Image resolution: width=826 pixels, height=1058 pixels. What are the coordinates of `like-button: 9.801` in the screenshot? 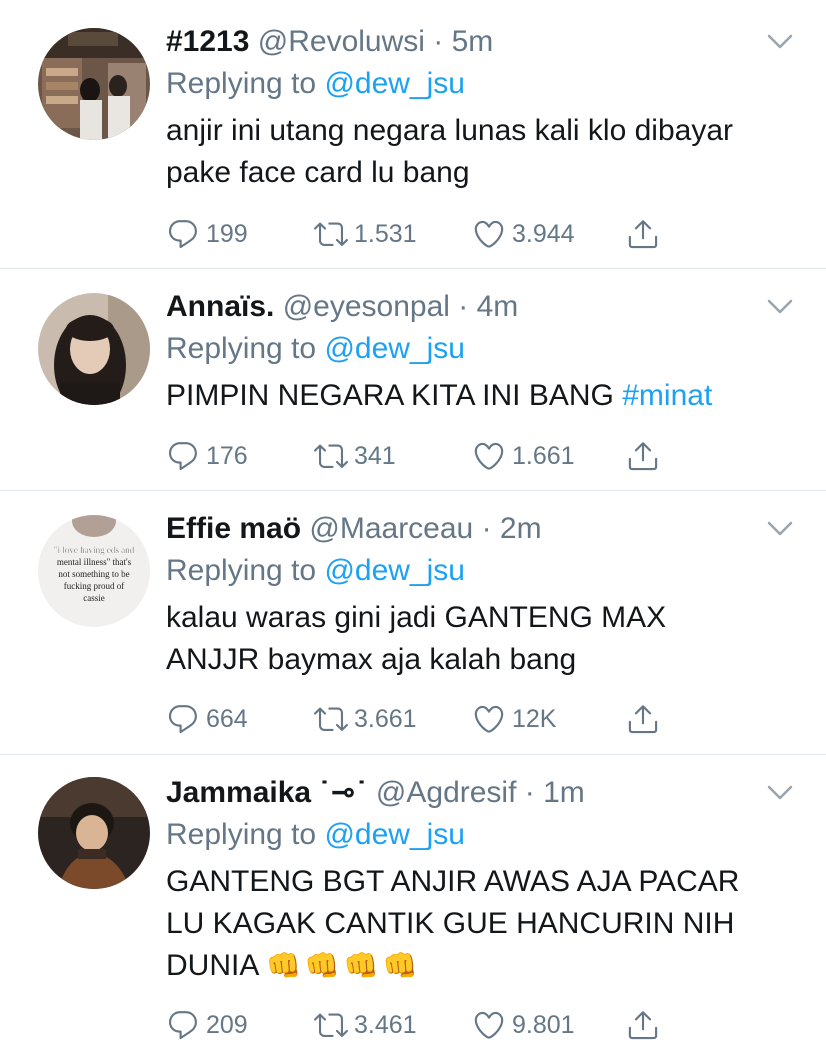 It's located at (523, 1025).